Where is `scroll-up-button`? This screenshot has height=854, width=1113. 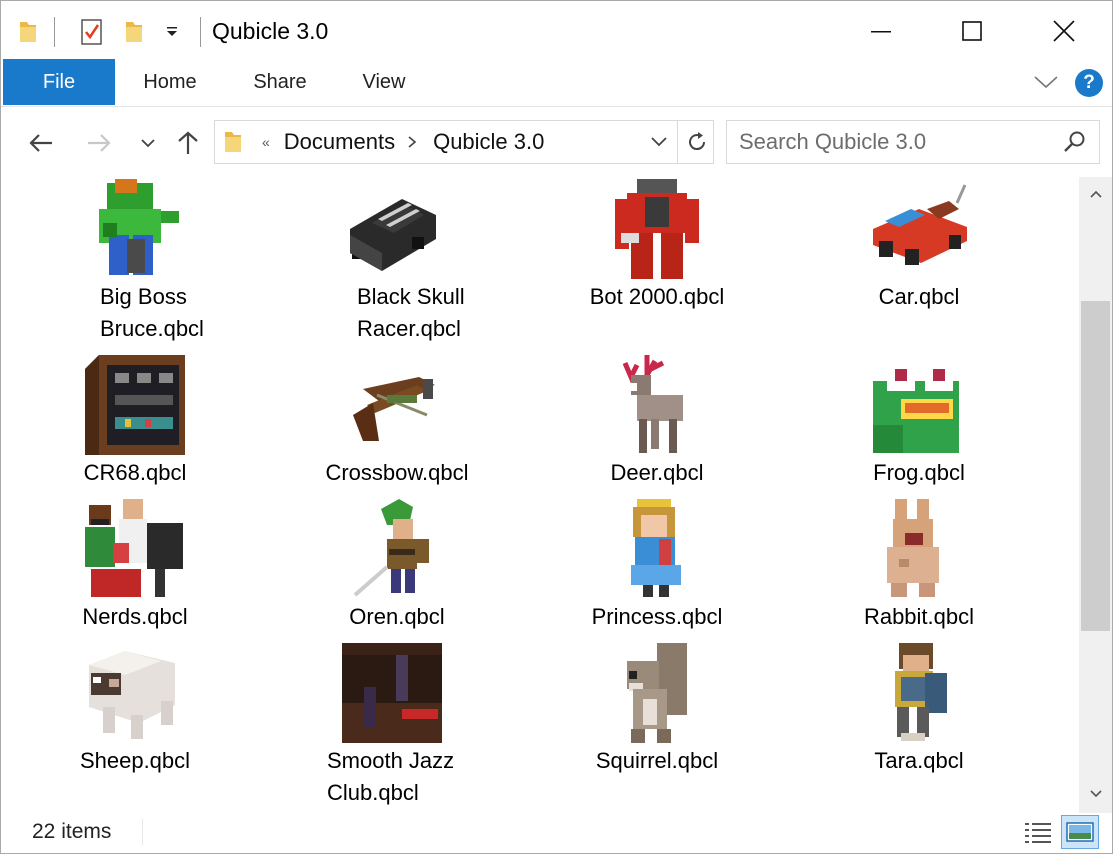 scroll-up-button is located at coordinates (1095, 194).